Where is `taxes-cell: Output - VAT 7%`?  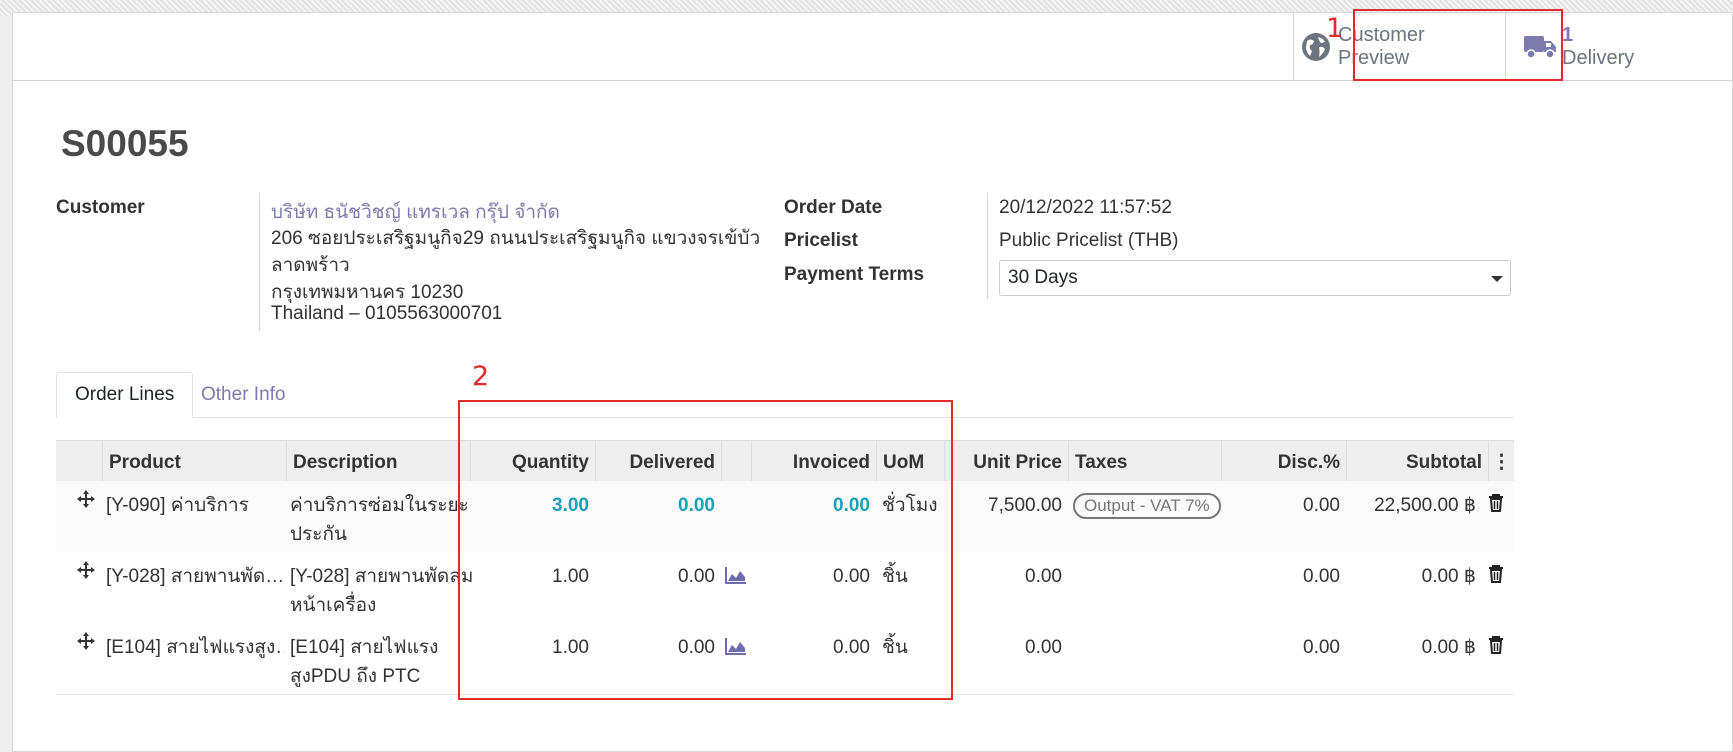 taxes-cell: Output - VAT 7% is located at coordinates (1147, 505).